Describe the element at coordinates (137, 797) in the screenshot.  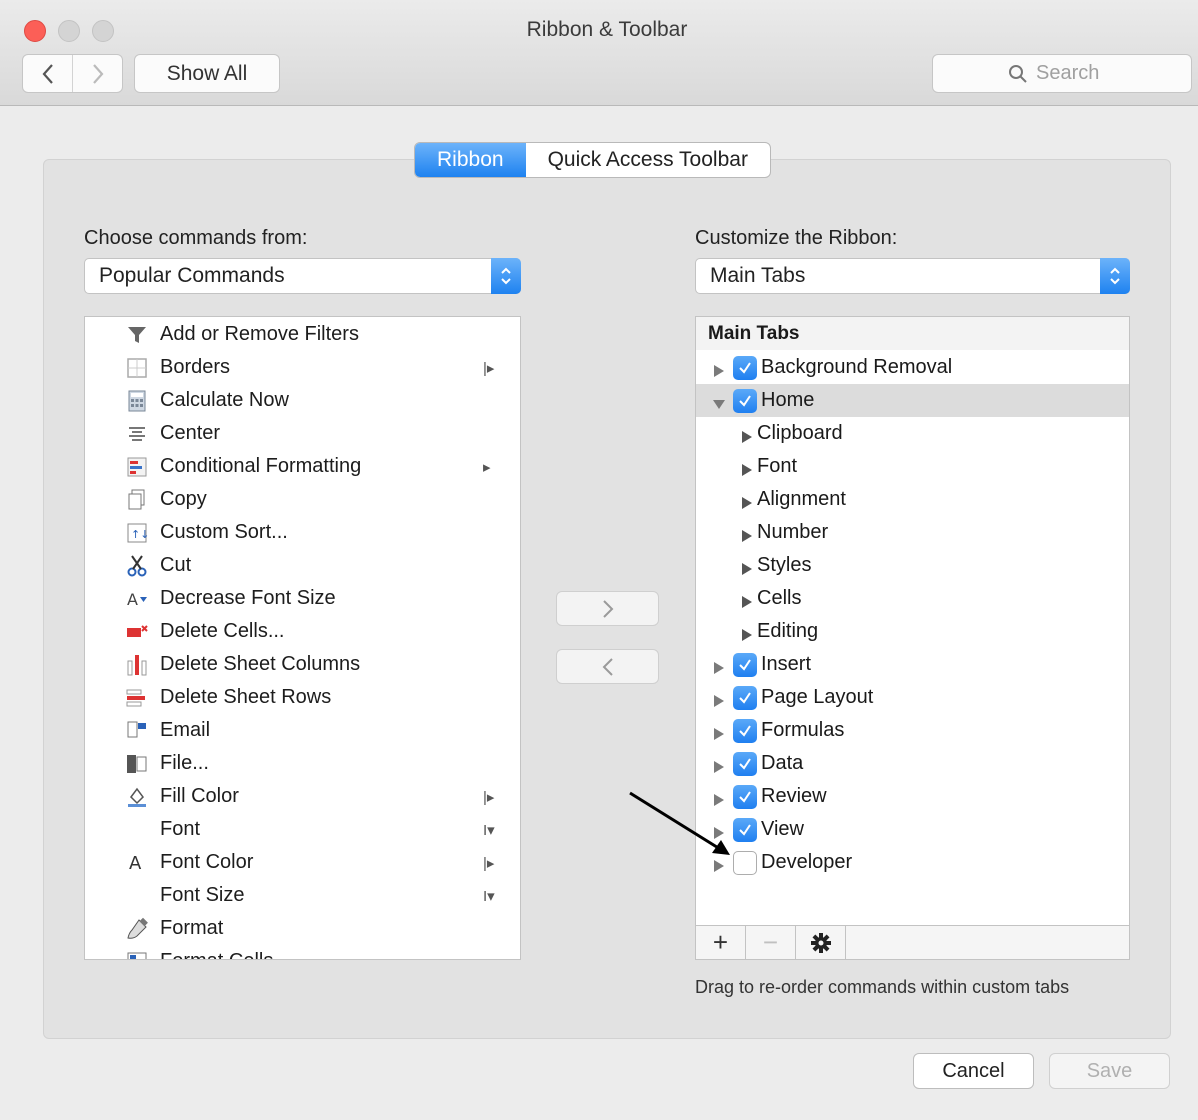
I see `fill-color-icon` at that location.